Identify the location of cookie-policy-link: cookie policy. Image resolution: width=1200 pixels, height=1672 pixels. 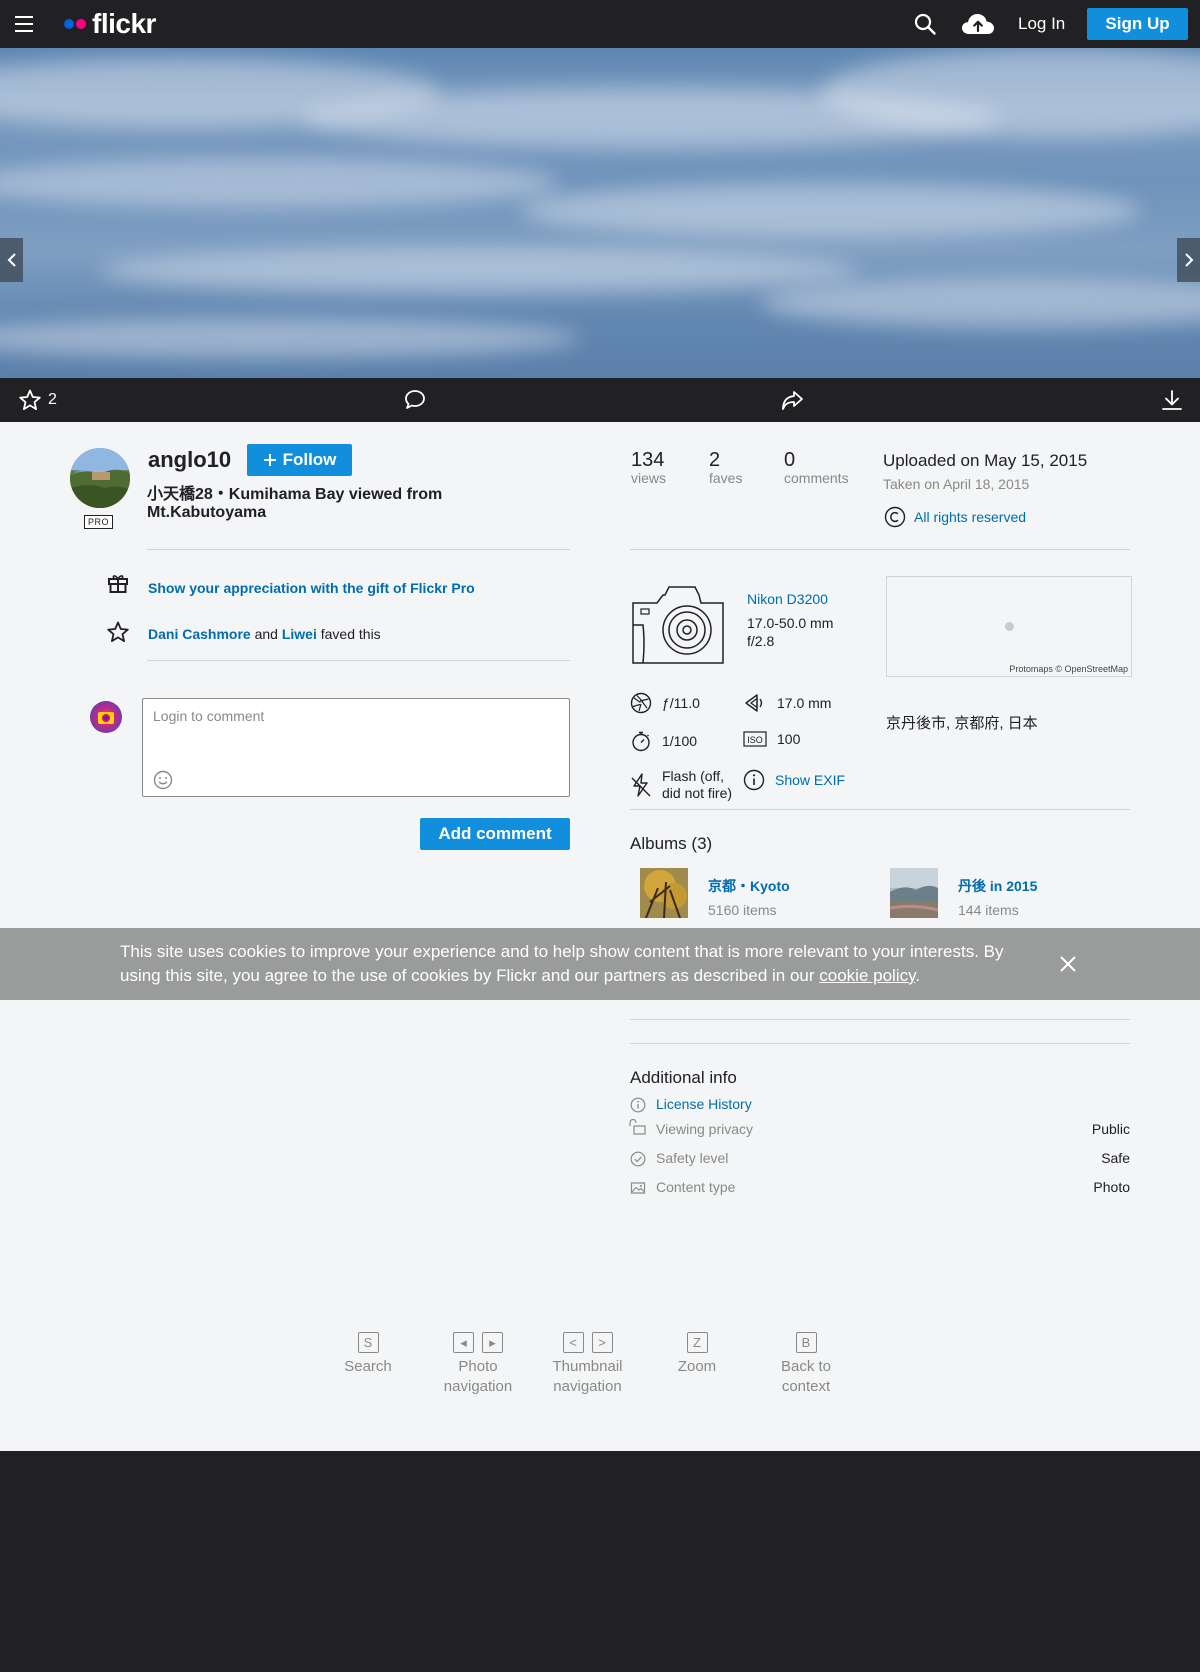
(867, 975).